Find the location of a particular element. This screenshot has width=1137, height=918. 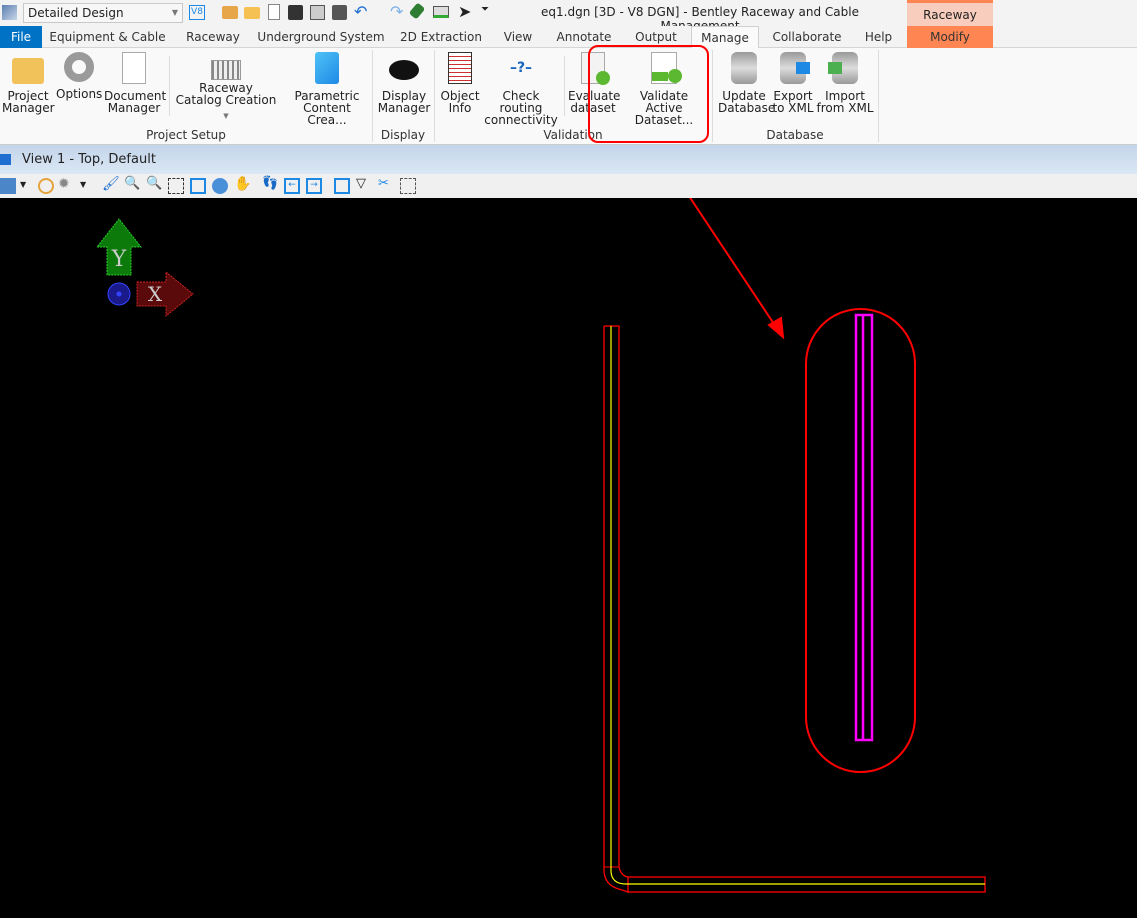

button-label: Options is located at coordinates (79, 94).